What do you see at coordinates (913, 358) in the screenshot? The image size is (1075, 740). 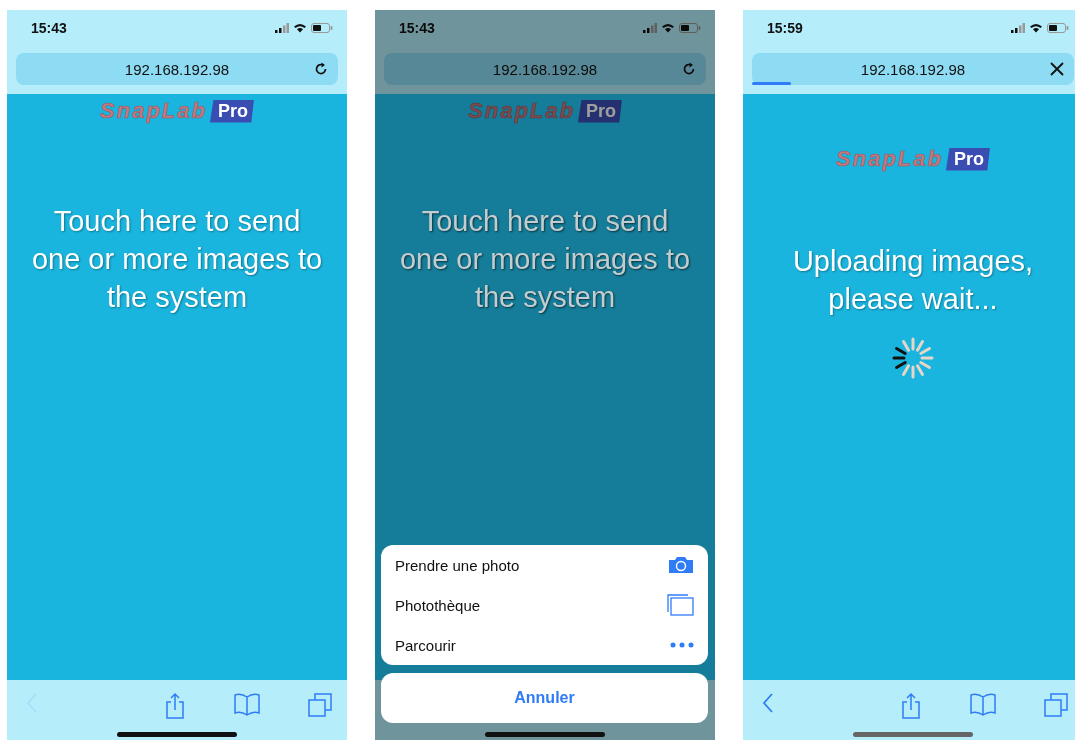 I see `spinner-icon` at bounding box center [913, 358].